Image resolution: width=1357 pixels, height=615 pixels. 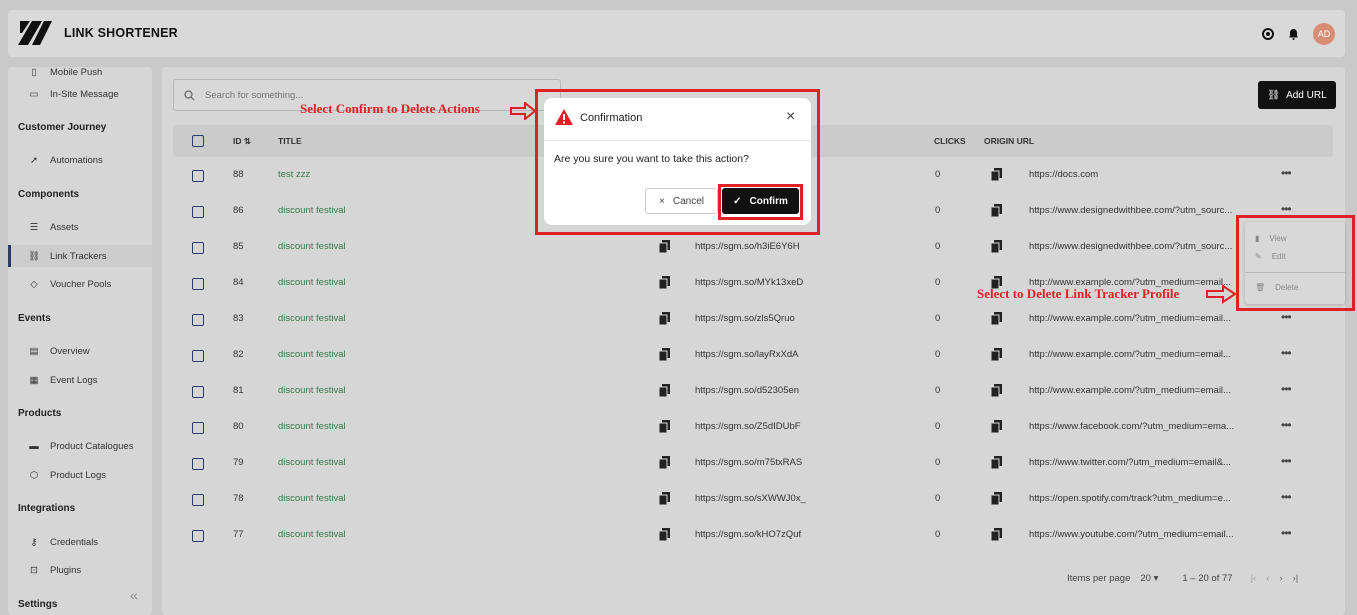 What do you see at coordinates (1296, 578) in the screenshot?
I see `last-page-icon: ›|` at bounding box center [1296, 578].